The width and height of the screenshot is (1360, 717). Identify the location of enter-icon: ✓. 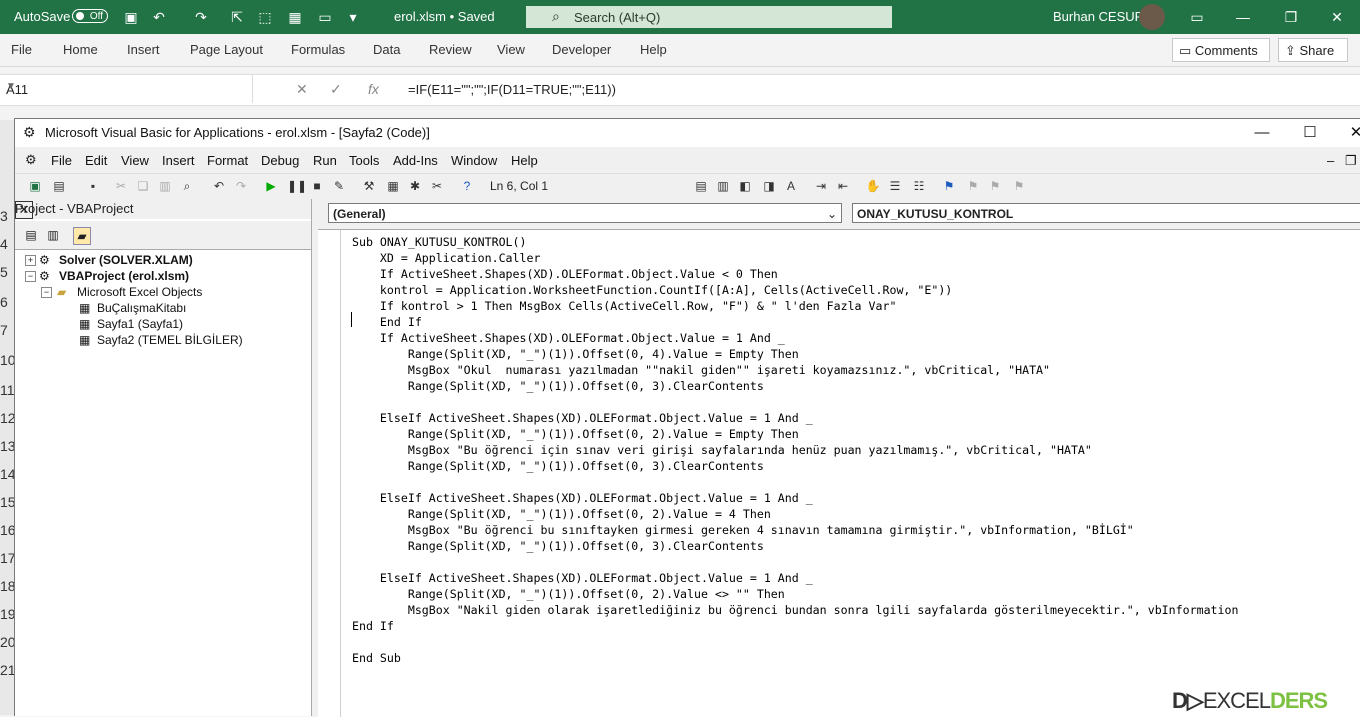
(336, 89).